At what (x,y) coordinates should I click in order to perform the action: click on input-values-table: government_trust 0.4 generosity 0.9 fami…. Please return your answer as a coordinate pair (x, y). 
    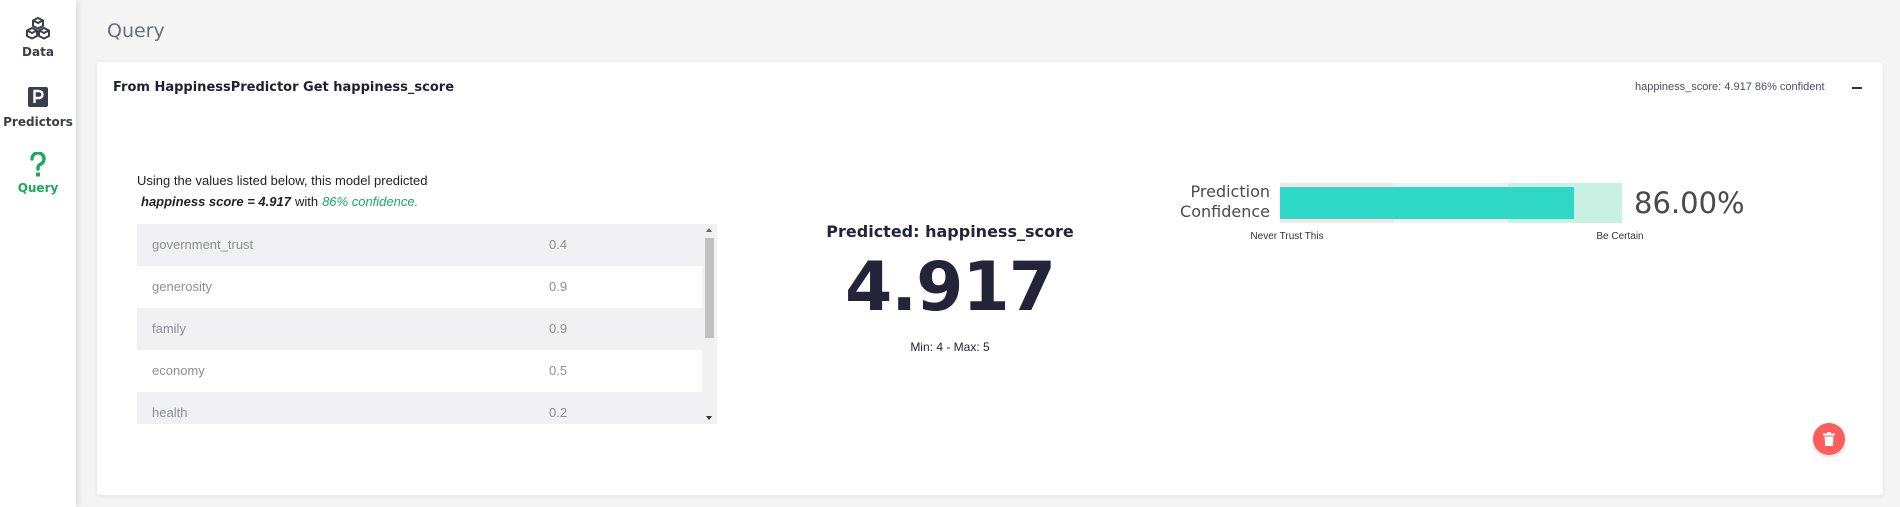
    Looking at the image, I should click on (427, 324).